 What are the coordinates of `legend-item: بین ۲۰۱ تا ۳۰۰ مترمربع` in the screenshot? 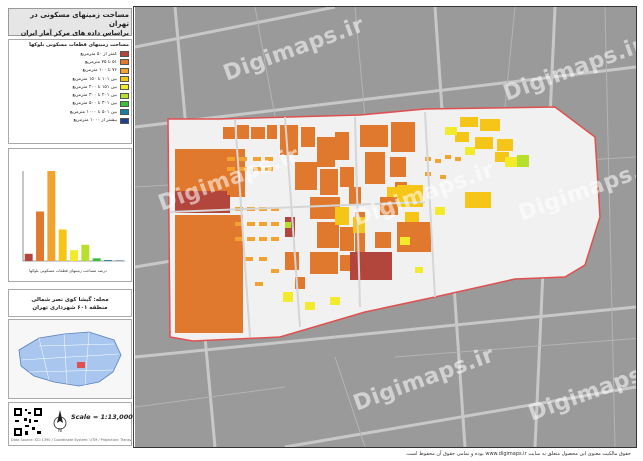 It's located at (70, 95).